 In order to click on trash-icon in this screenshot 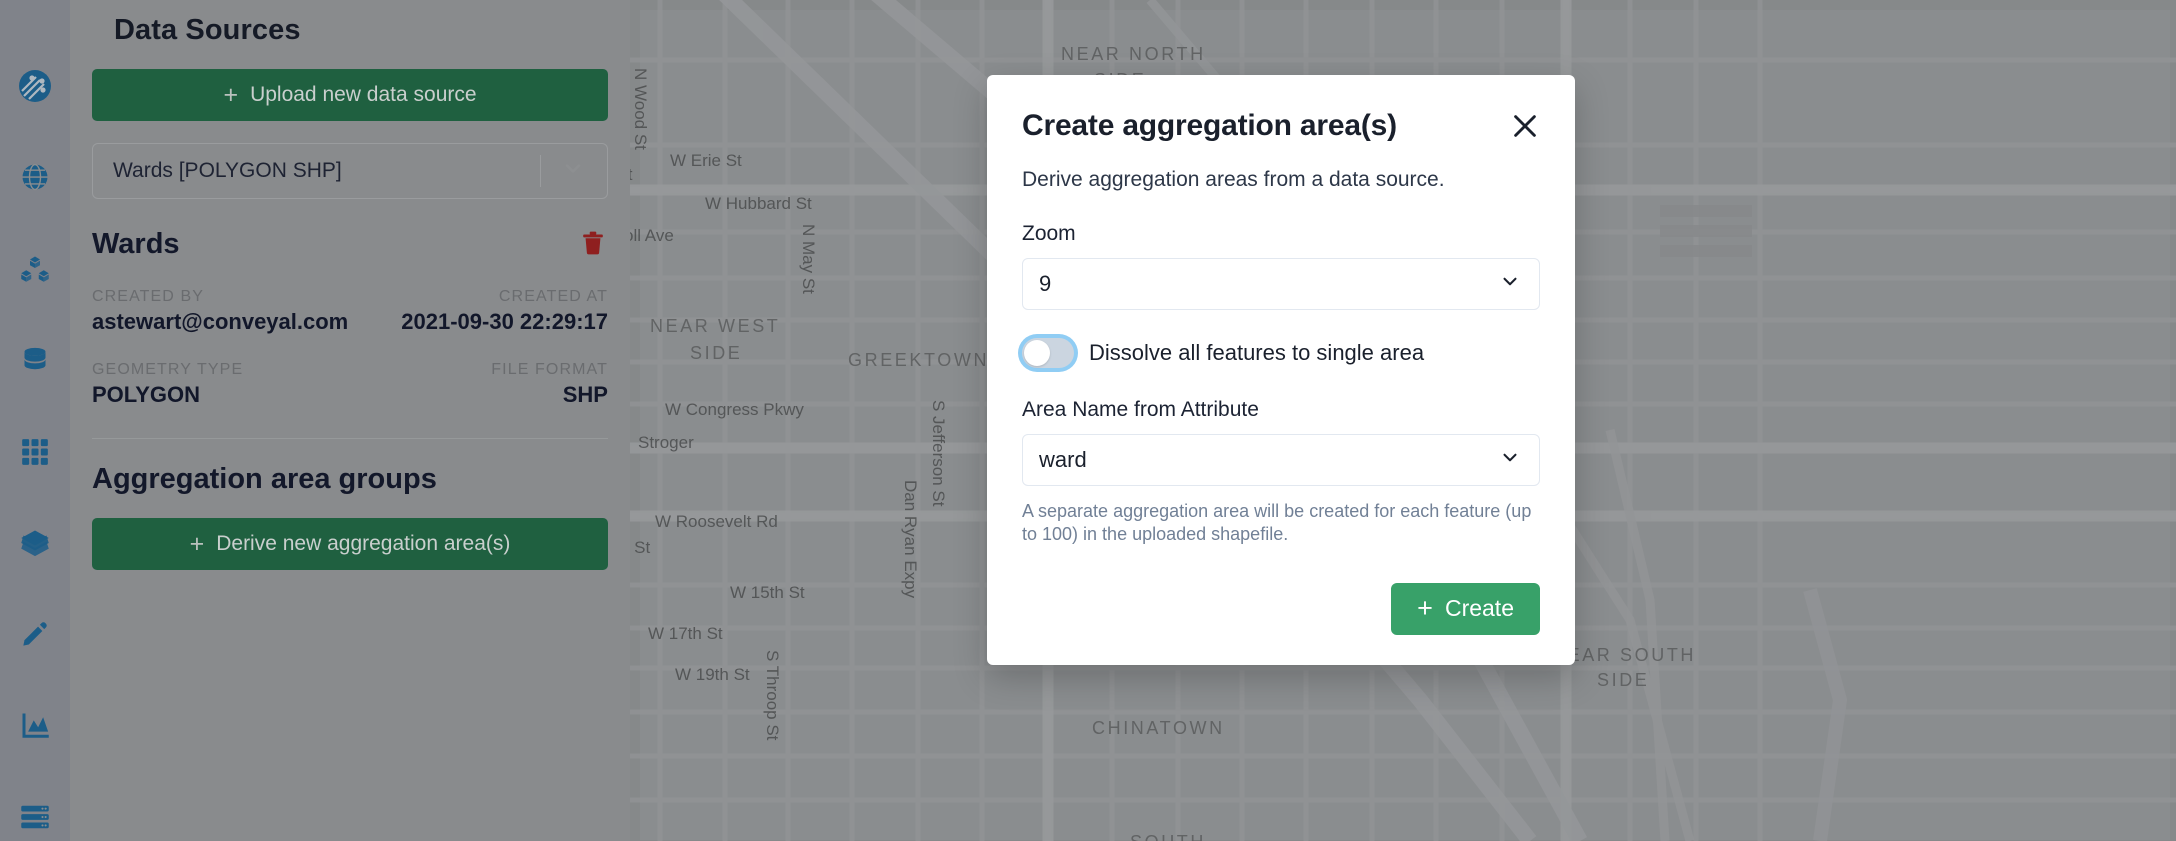, I will do `click(593, 244)`.